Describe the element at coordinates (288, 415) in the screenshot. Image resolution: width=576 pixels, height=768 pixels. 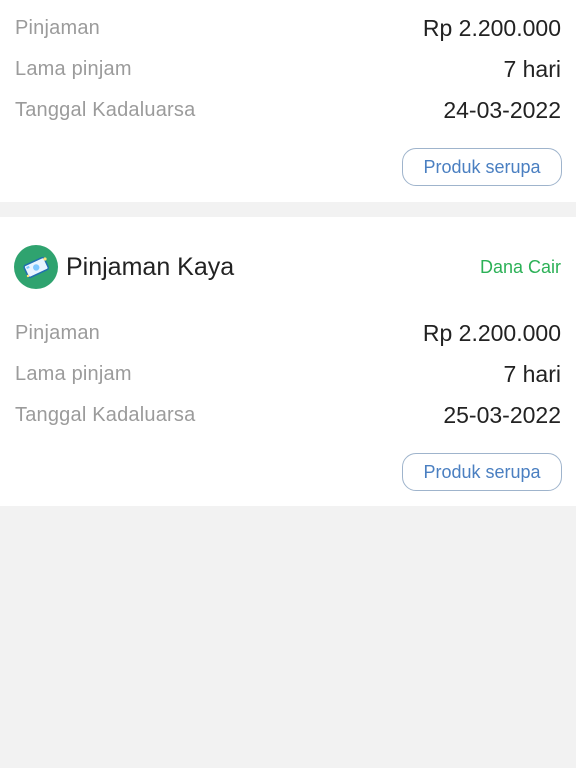
I see `expiry-date-row: Tanggal Kadaluarsa 25-03-2022` at that location.